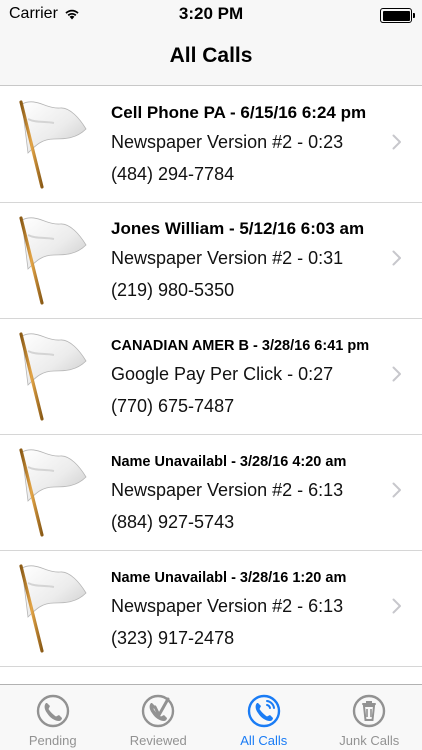  Describe the element at coordinates (53, 711) in the screenshot. I see `phone-pending-icon` at that location.